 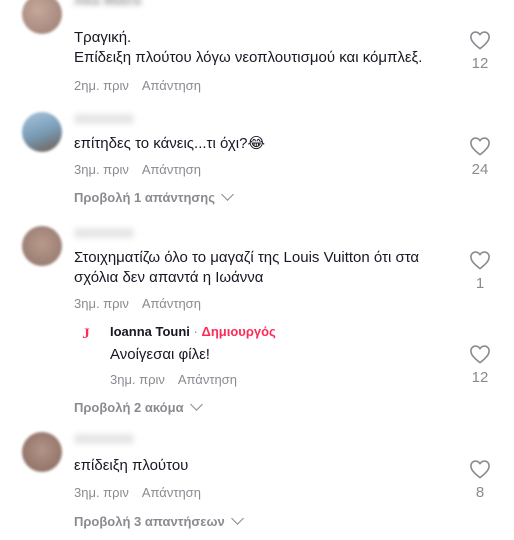 What do you see at coordinates (480, 480) in the screenshot?
I see `like-button: 8` at bounding box center [480, 480].